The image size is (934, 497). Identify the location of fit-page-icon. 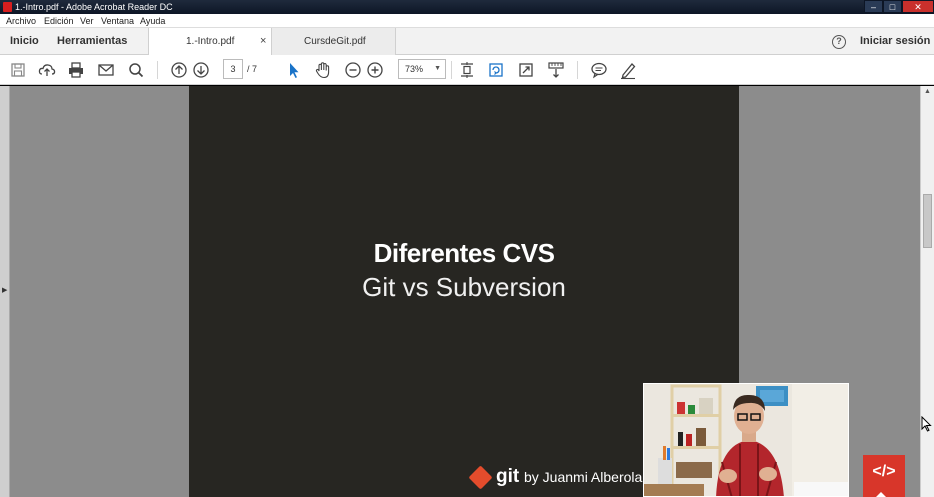
(467, 70).